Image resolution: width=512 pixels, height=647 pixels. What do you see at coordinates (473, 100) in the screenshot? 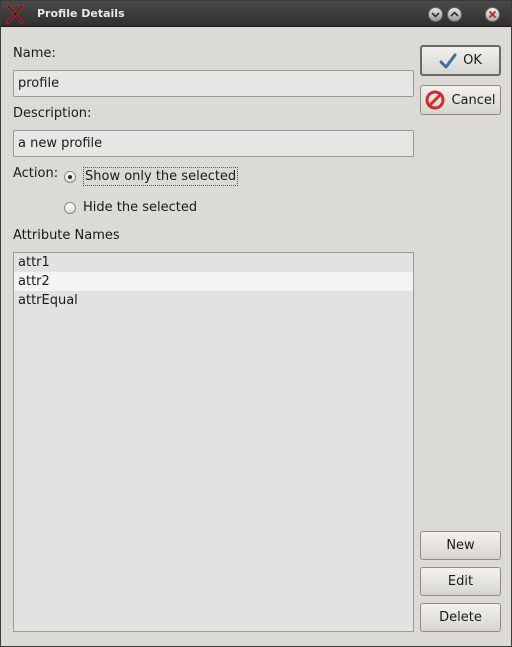
I see `cancel-button-label: Cancel` at bounding box center [473, 100].